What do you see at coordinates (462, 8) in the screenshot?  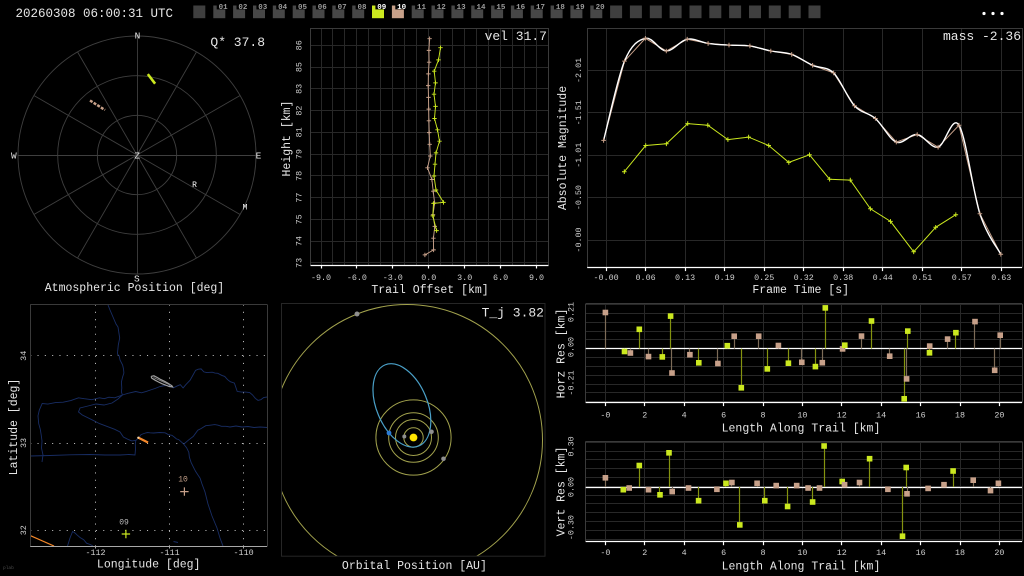 I see `svg-text: 13` at bounding box center [462, 8].